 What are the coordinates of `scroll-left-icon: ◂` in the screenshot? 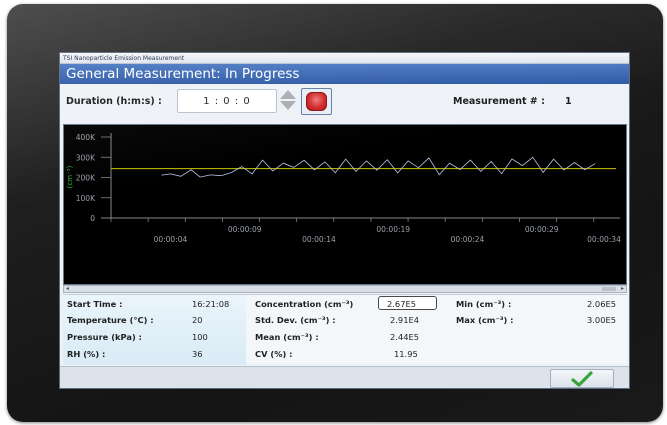 It's located at (67, 288).